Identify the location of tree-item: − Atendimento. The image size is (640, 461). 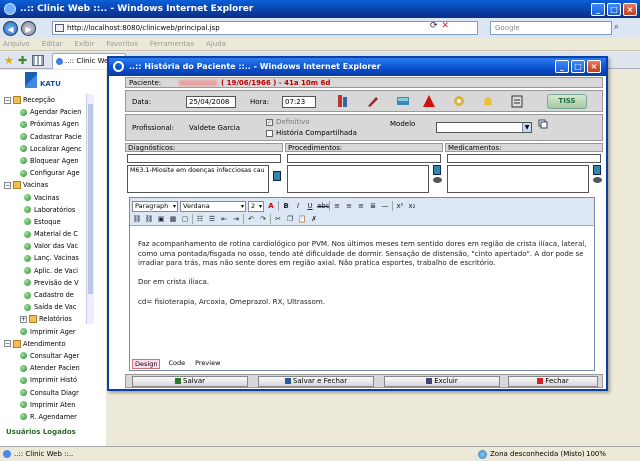
(54, 344).